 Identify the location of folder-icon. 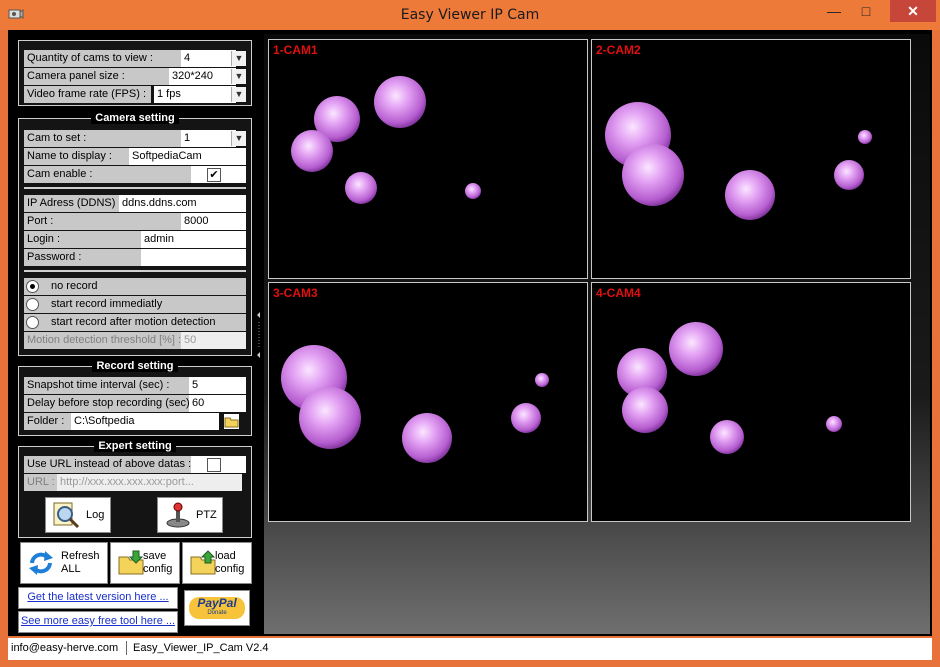
(231, 422).